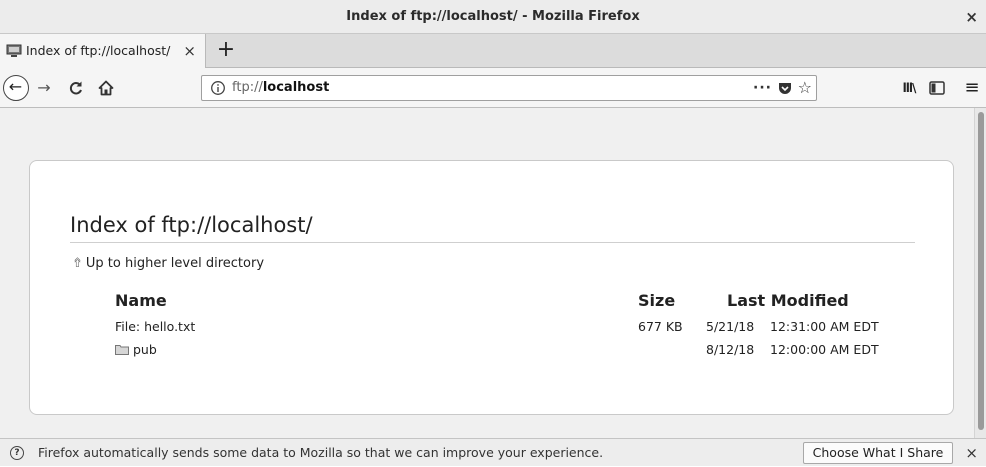 The height and width of the screenshot is (467, 986). I want to click on navigation-toolbar: ← → ftp://localhost ··· ☆ lll\ ≡, so click(493, 88).